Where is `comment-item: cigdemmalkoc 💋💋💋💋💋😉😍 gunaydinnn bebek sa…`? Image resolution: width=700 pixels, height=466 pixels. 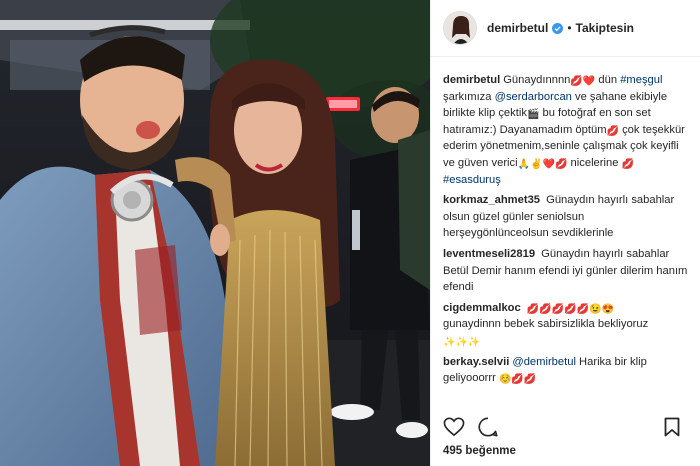 comment-item: cigdemmalkoc 💋💋💋💋💋😉😍 gunaydinnn bebek sa… is located at coordinates (566, 325).